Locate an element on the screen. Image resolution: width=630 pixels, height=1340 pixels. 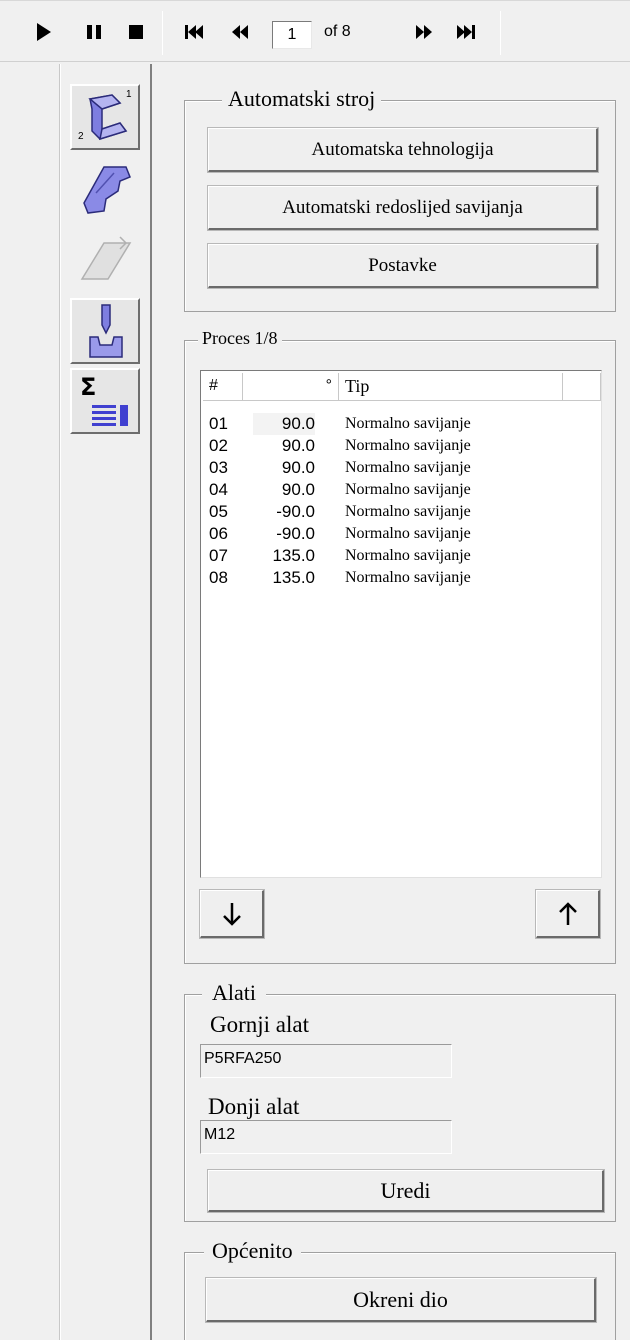
row-number: 03 is located at coordinates (218, 467).